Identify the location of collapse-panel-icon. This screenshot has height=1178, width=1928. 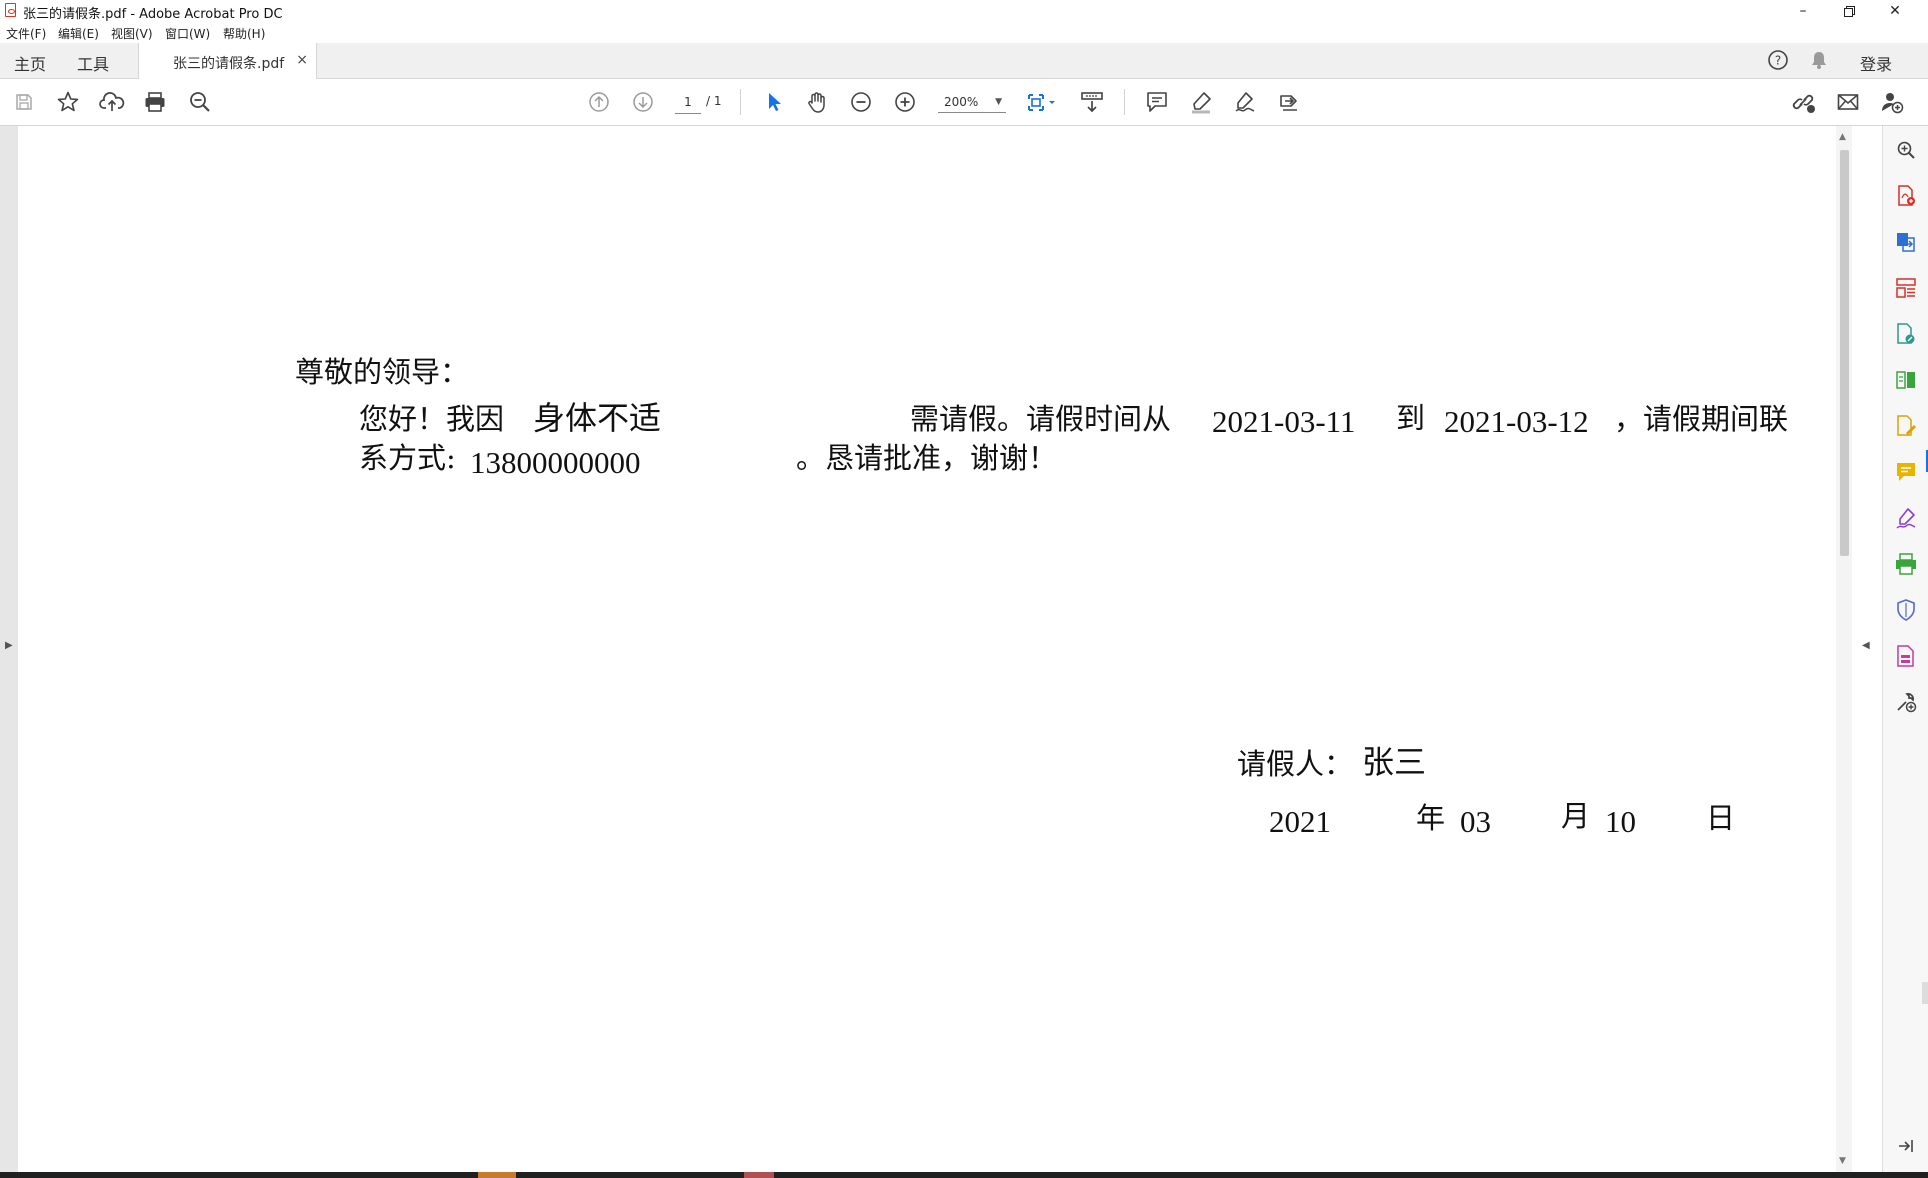
(1906, 1146).